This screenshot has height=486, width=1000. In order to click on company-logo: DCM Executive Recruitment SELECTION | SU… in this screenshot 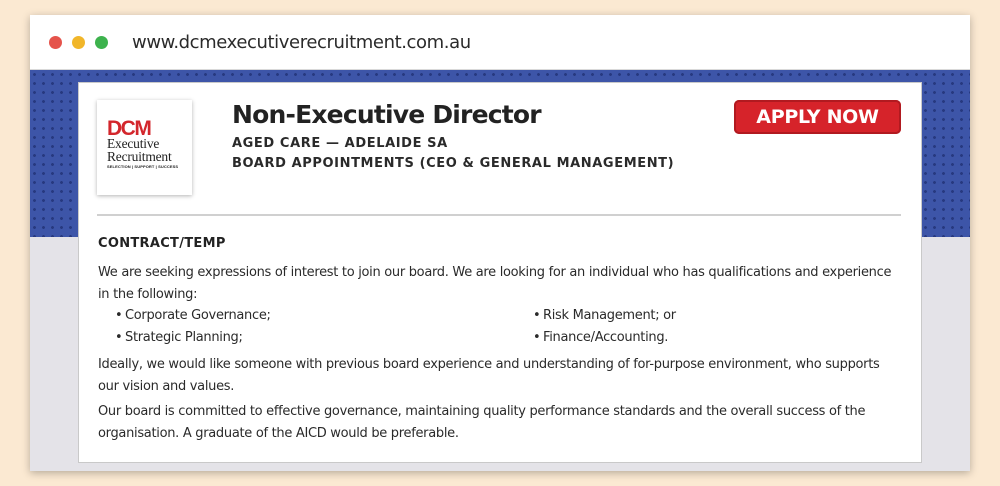, I will do `click(144, 147)`.